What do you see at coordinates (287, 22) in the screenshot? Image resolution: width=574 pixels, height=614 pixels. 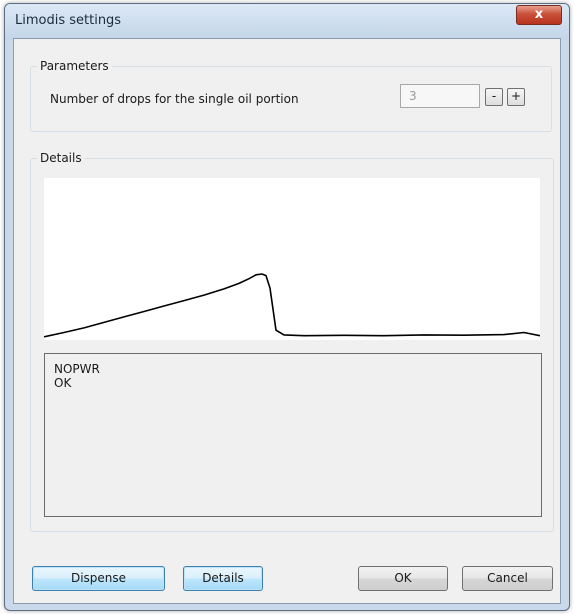 I see `title-bar: Limodis settings x` at bounding box center [287, 22].